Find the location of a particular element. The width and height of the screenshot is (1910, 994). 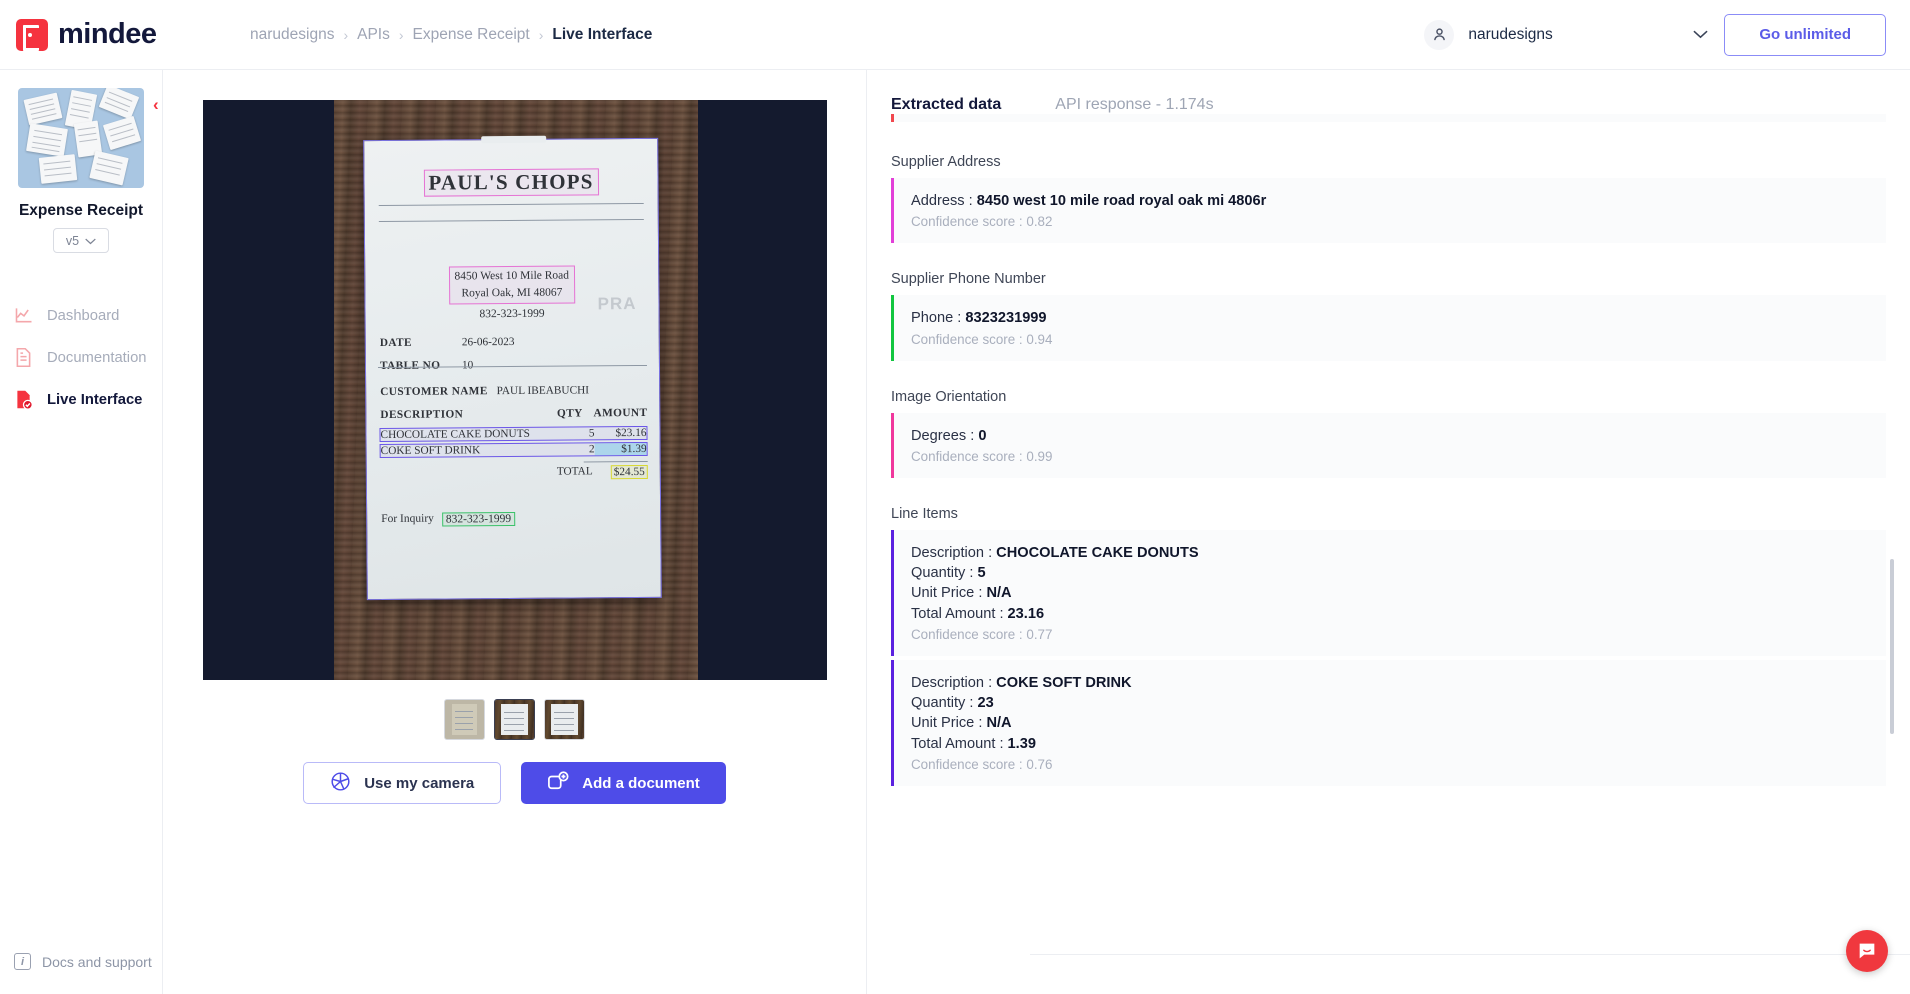

sidebar-item-label: Documentation is located at coordinates (97, 358).